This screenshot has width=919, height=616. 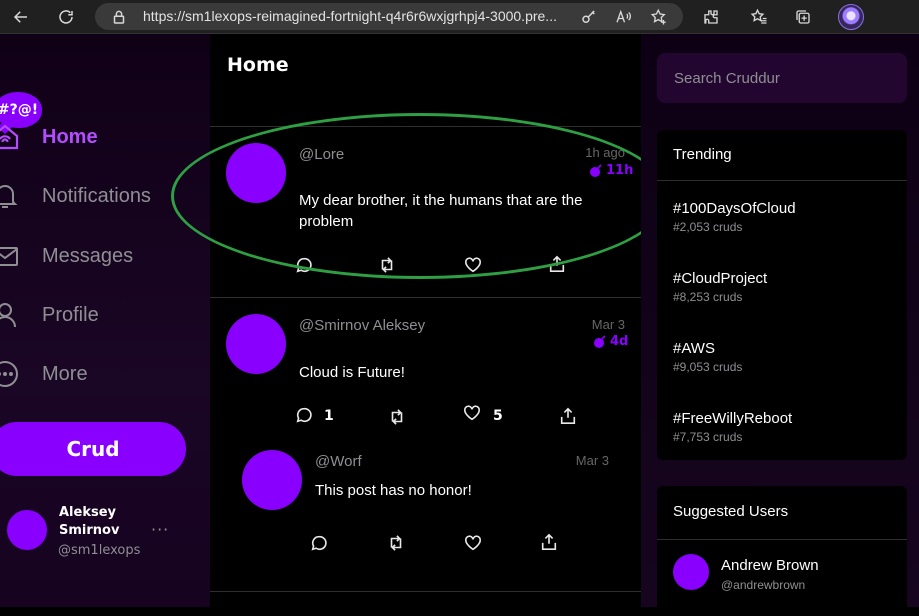 What do you see at coordinates (708, 367) in the screenshot?
I see `trend-count: #9,053 cruds` at bounding box center [708, 367].